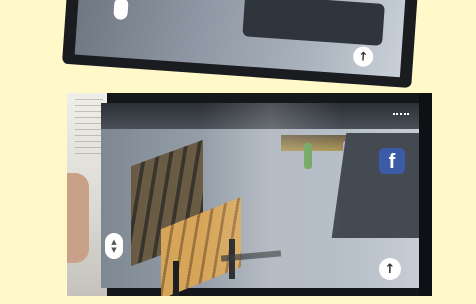 The height and width of the screenshot is (304, 476). What do you see at coordinates (392, 161) in the screenshot?
I see `facebook-icon: f` at bounding box center [392, 161].